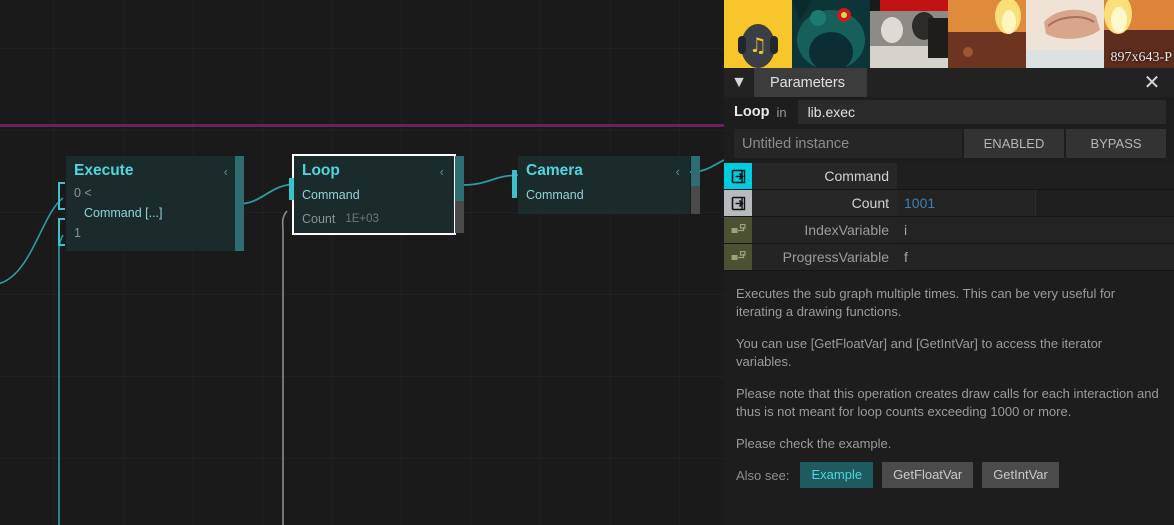 The image size is (1174, 525). Describe the element at coordinates (824, 257) in the screenshot. I see `parameter-label-progressvariable: ProgressVariable` at that location.